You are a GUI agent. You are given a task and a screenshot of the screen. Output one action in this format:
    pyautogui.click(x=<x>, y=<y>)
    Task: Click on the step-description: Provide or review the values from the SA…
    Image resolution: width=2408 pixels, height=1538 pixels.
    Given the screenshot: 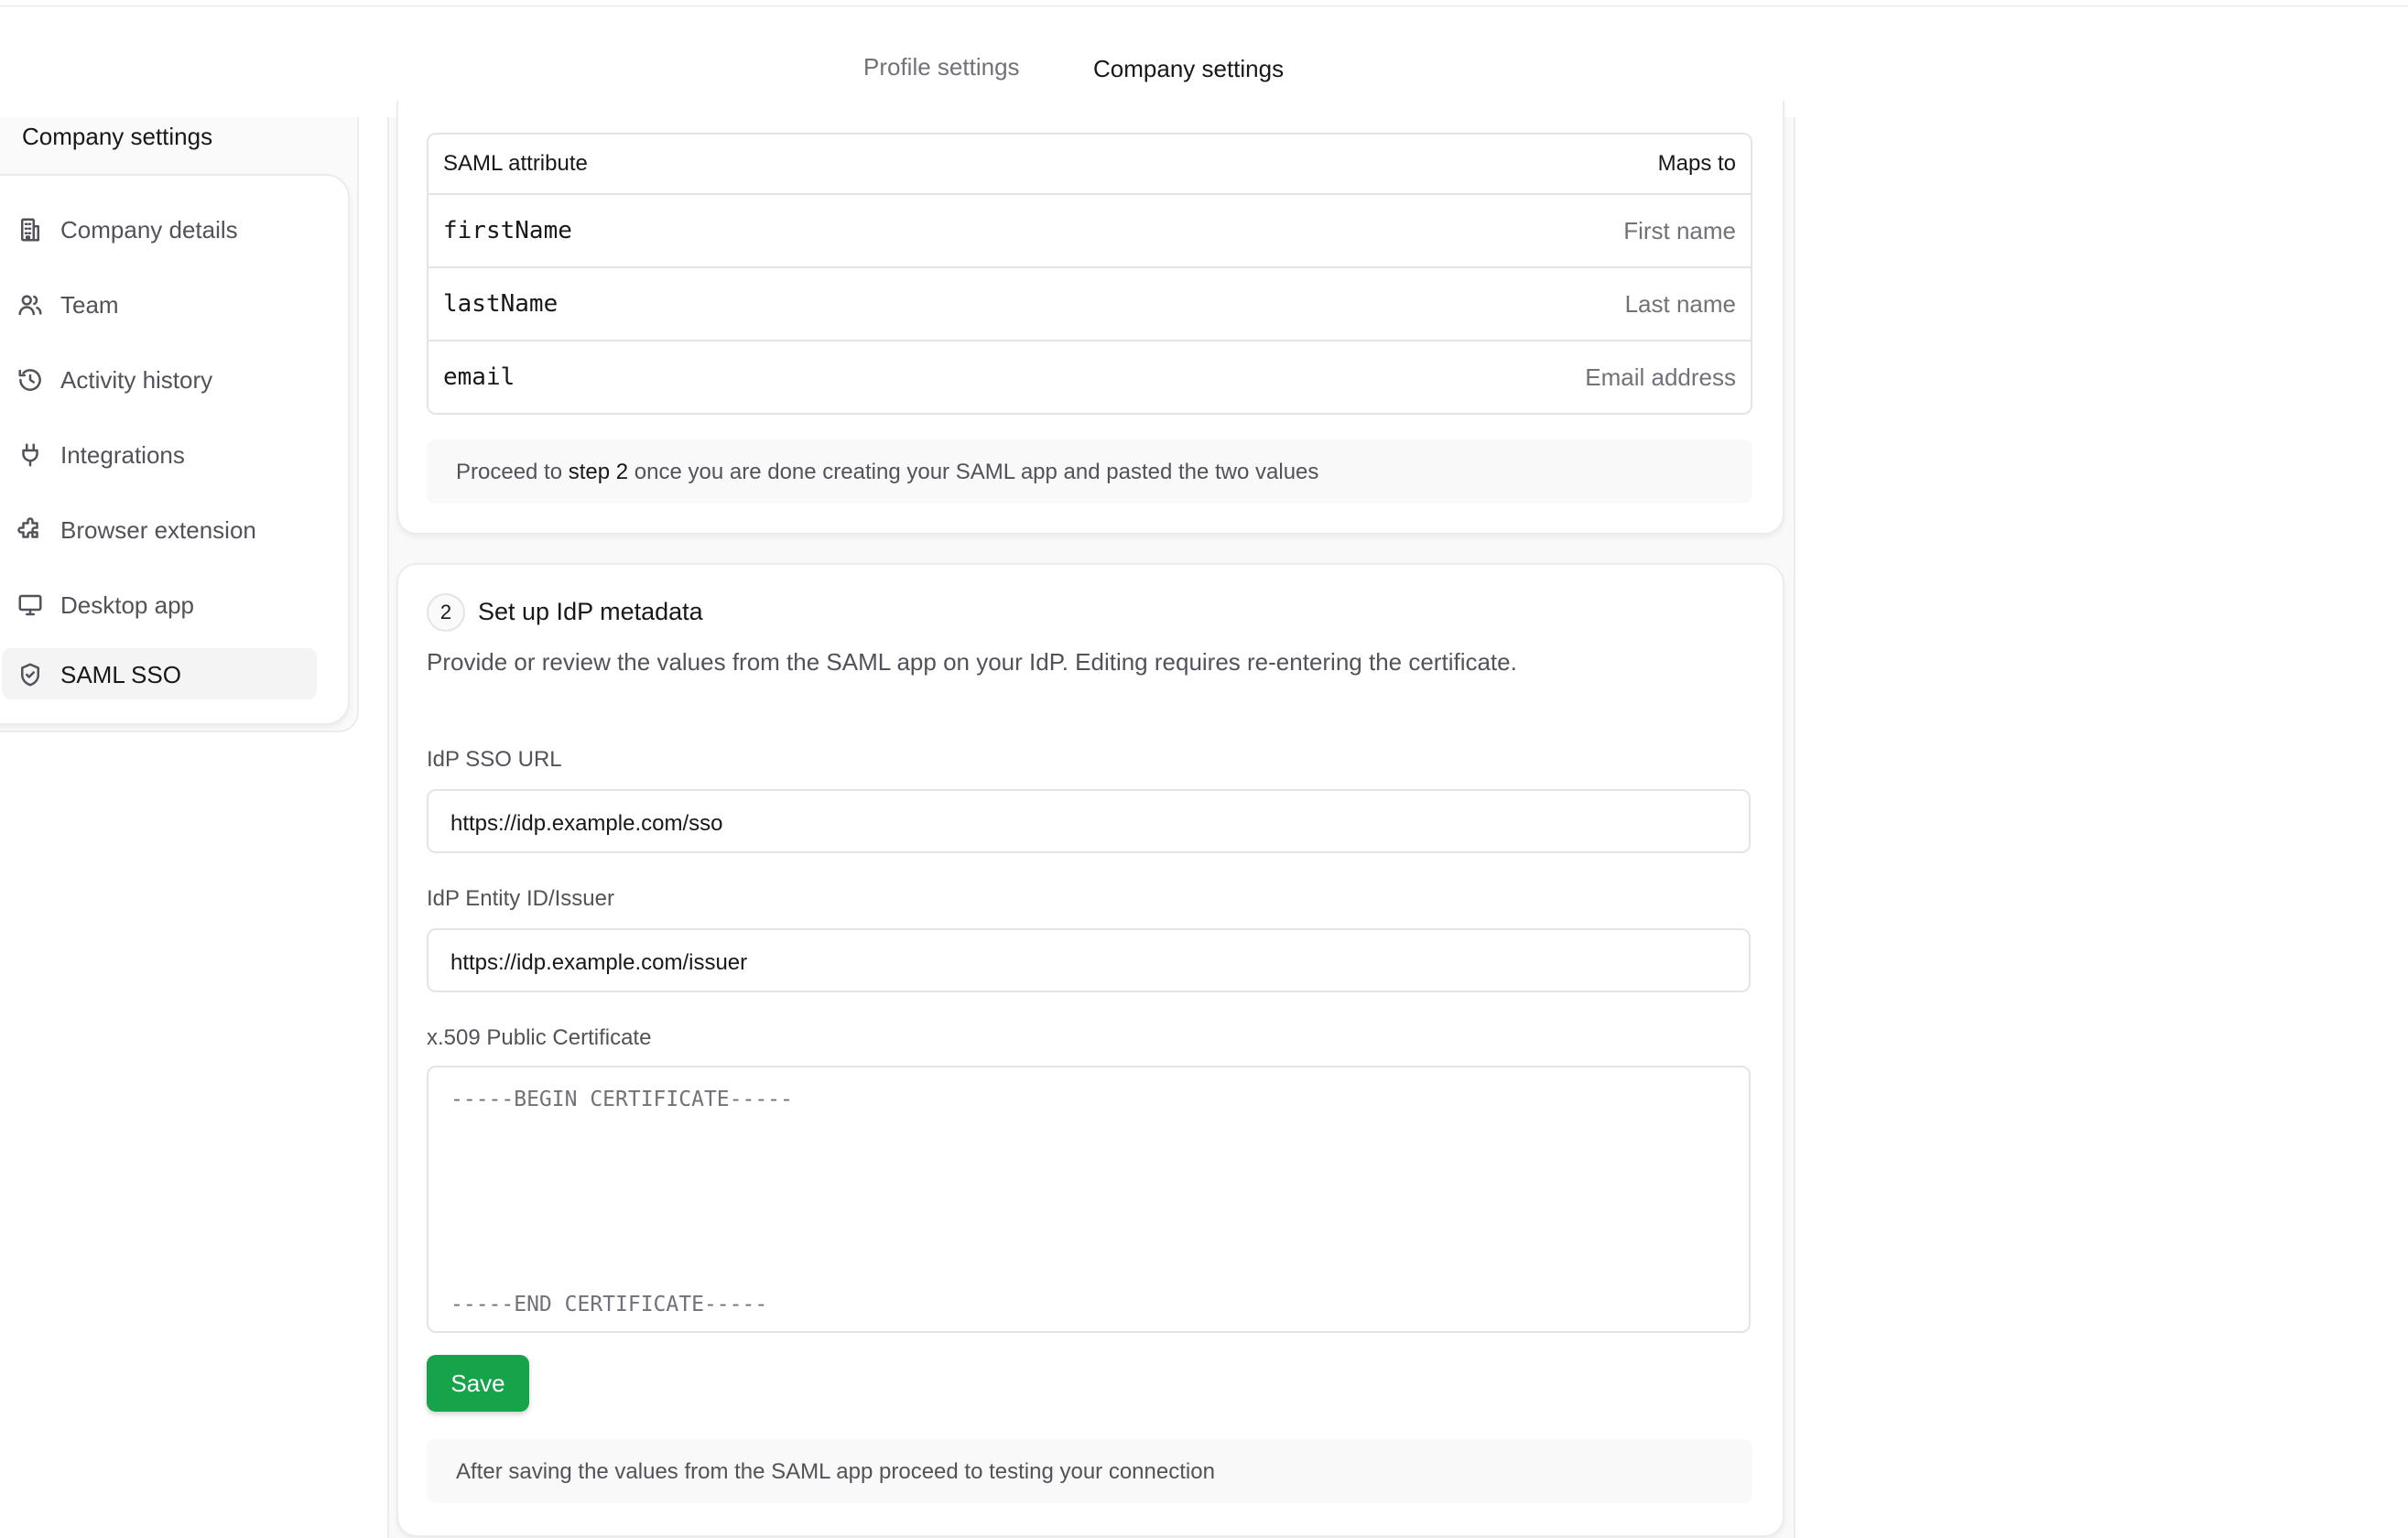 What is the action you would take?
    pyautogui.click(x=972, y=662)
    